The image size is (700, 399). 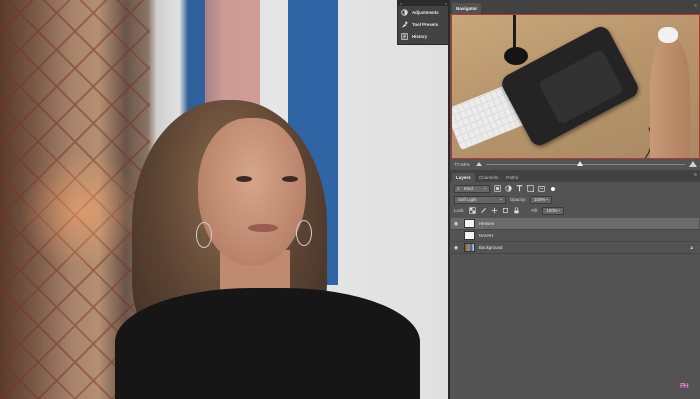 What do you see at coordinates (494, 210) in the screenshot?
I see `lock-position-icon` at bounding box center [494, 210].